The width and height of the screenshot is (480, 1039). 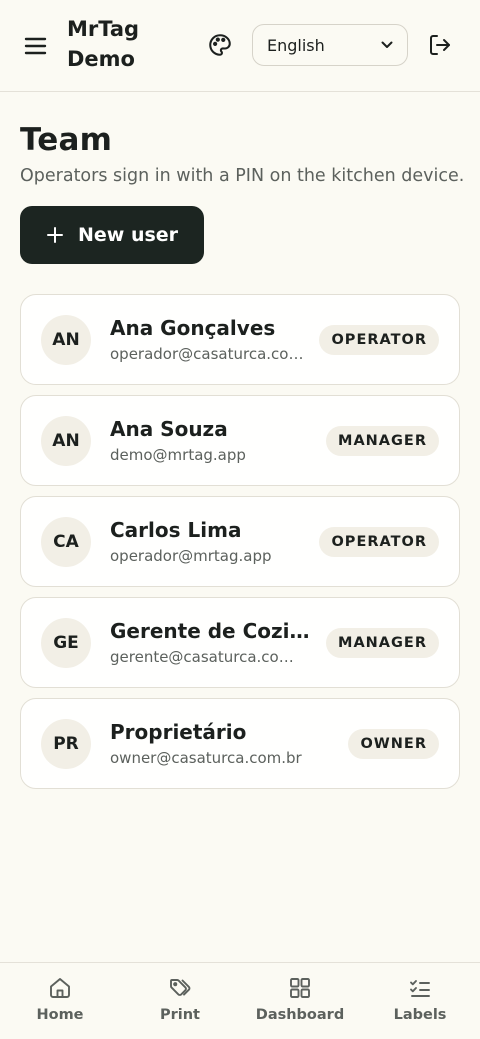 I want to click on nav-label: Home, so click(x=60, y=1015).